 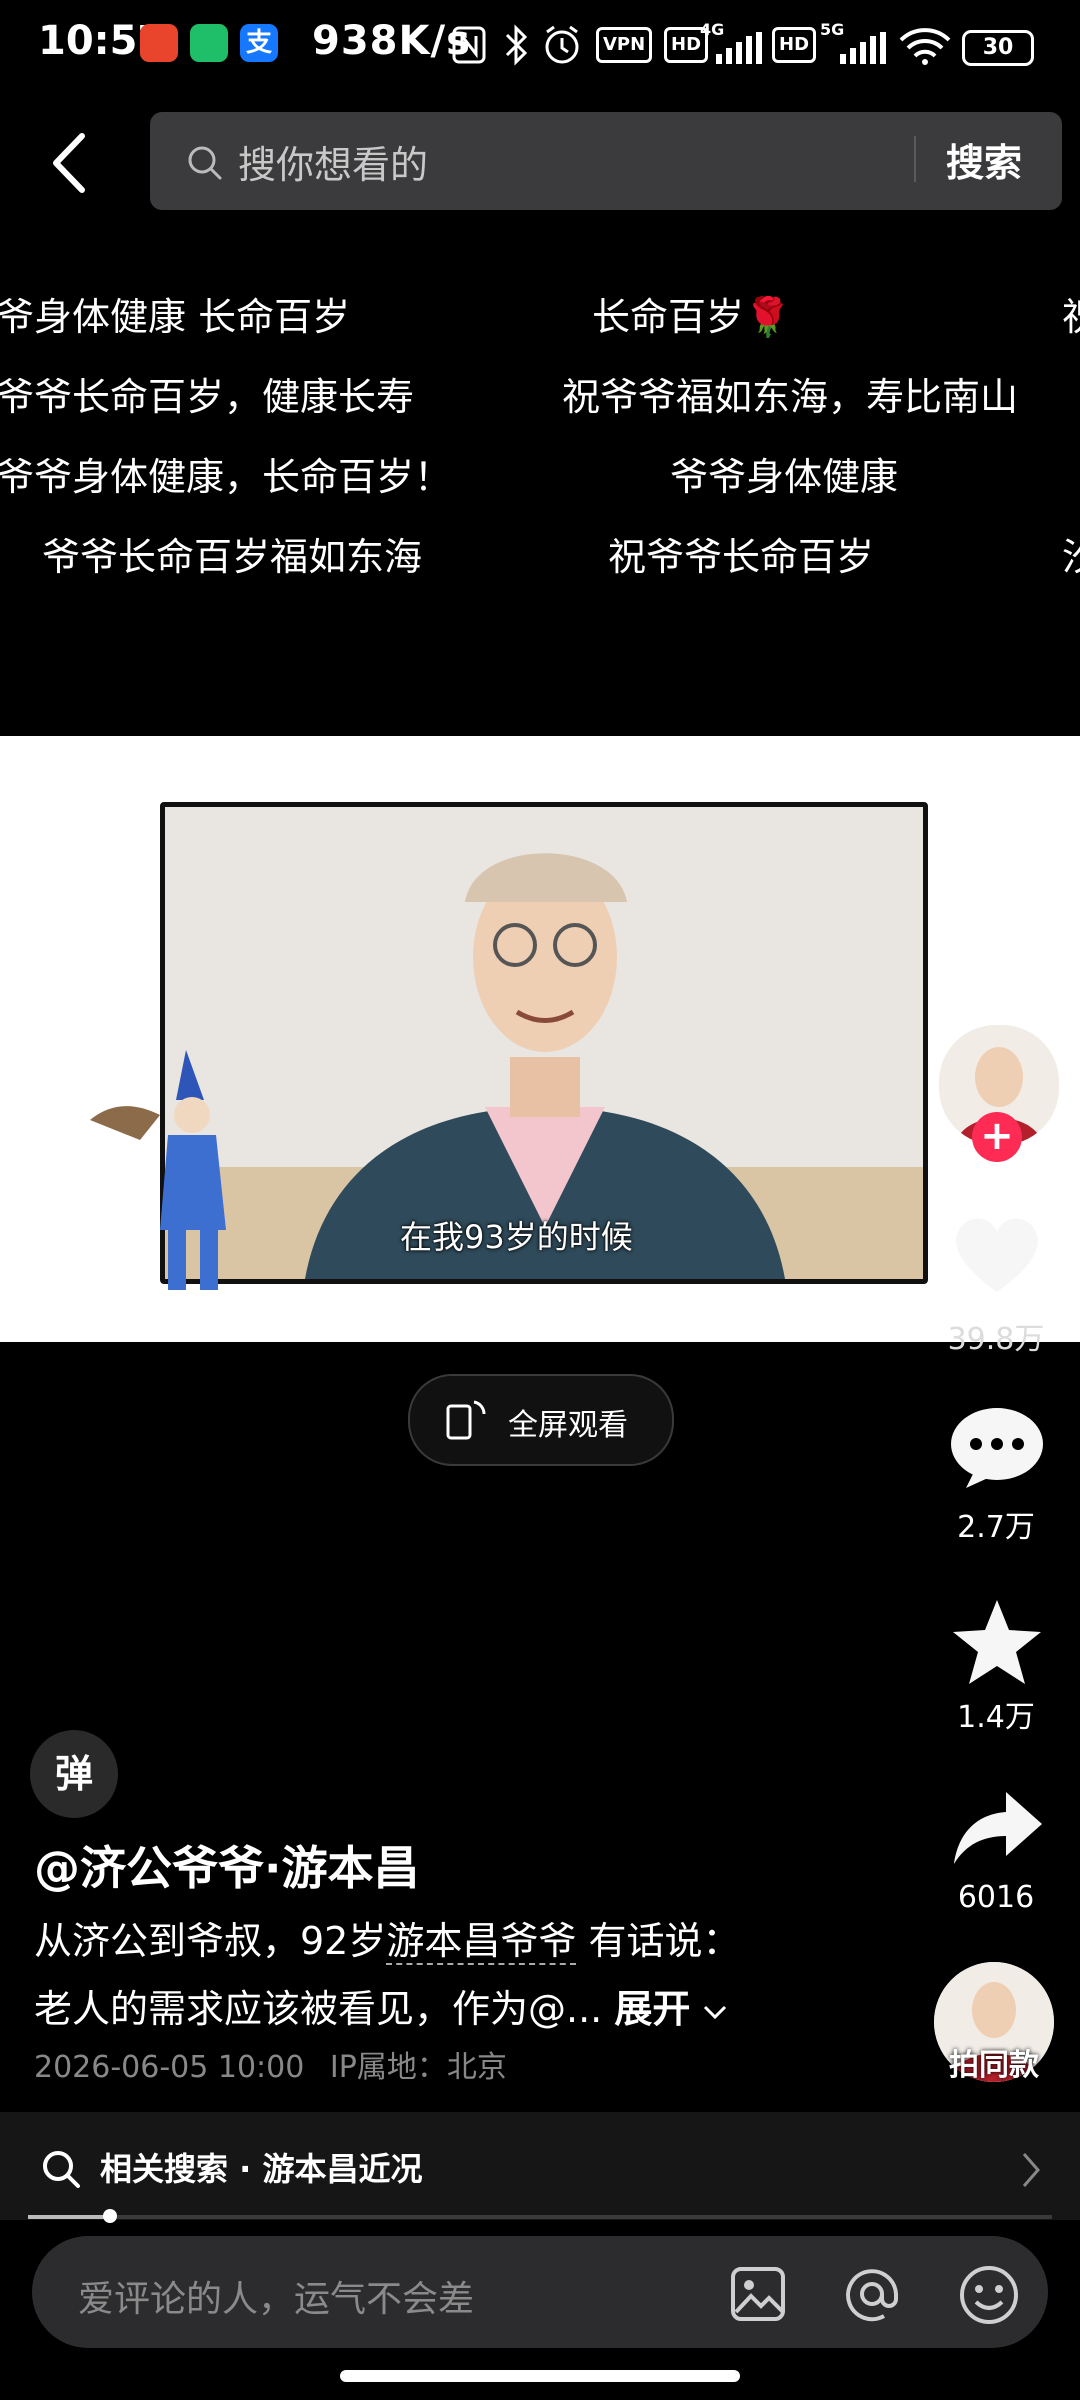 I want to click on network-speed: 938K/s, so click(x=391, y=41).